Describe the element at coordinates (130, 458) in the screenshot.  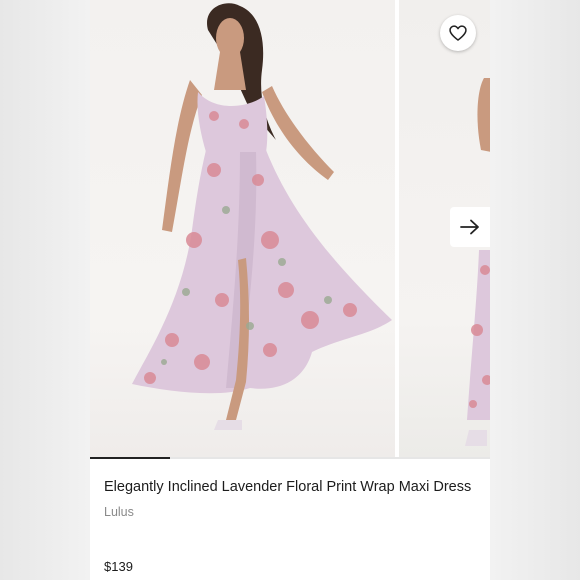
I see `carousel-progress-active` at that location.